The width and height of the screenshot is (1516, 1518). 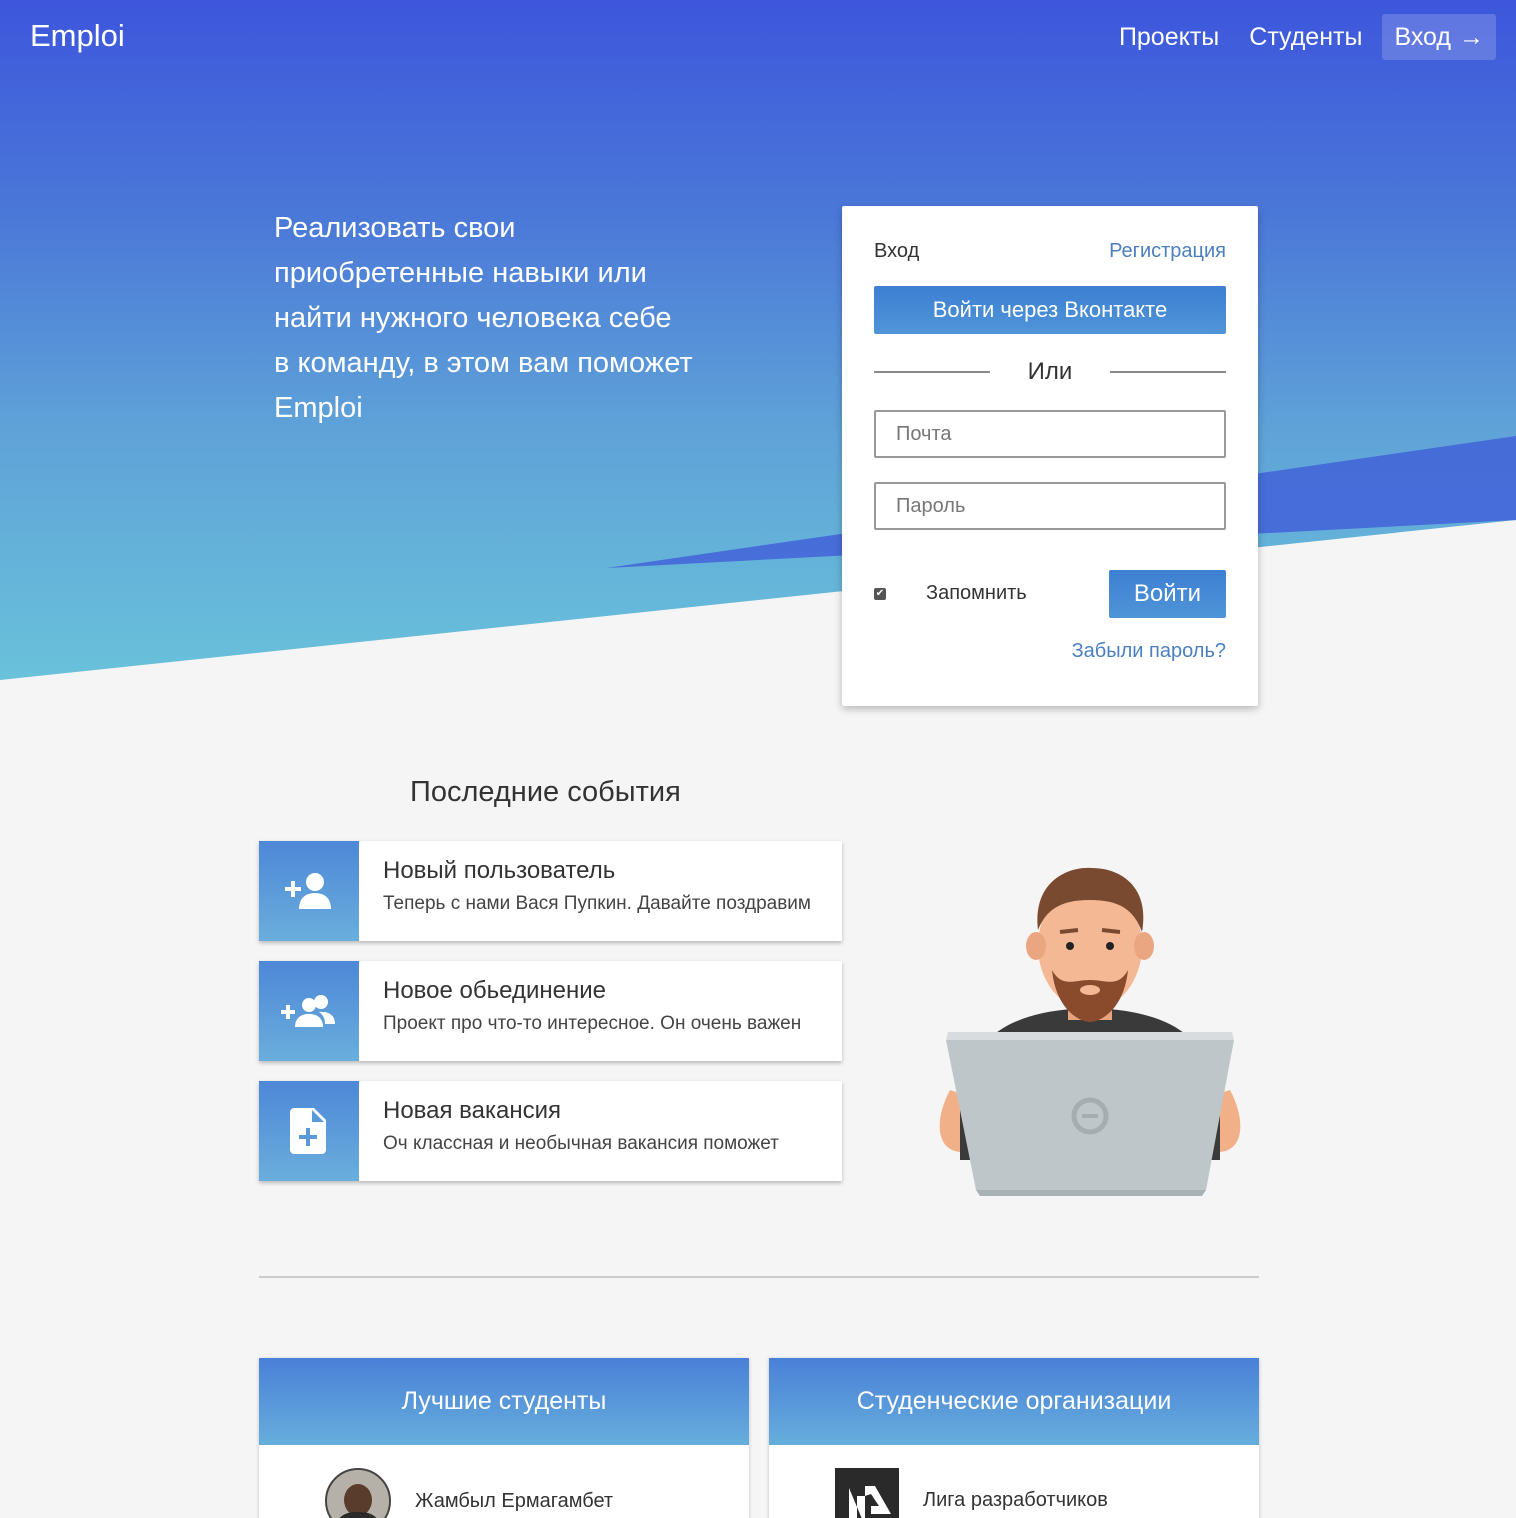 I want to click on or-label: Или, so click(x=1050, y=371).